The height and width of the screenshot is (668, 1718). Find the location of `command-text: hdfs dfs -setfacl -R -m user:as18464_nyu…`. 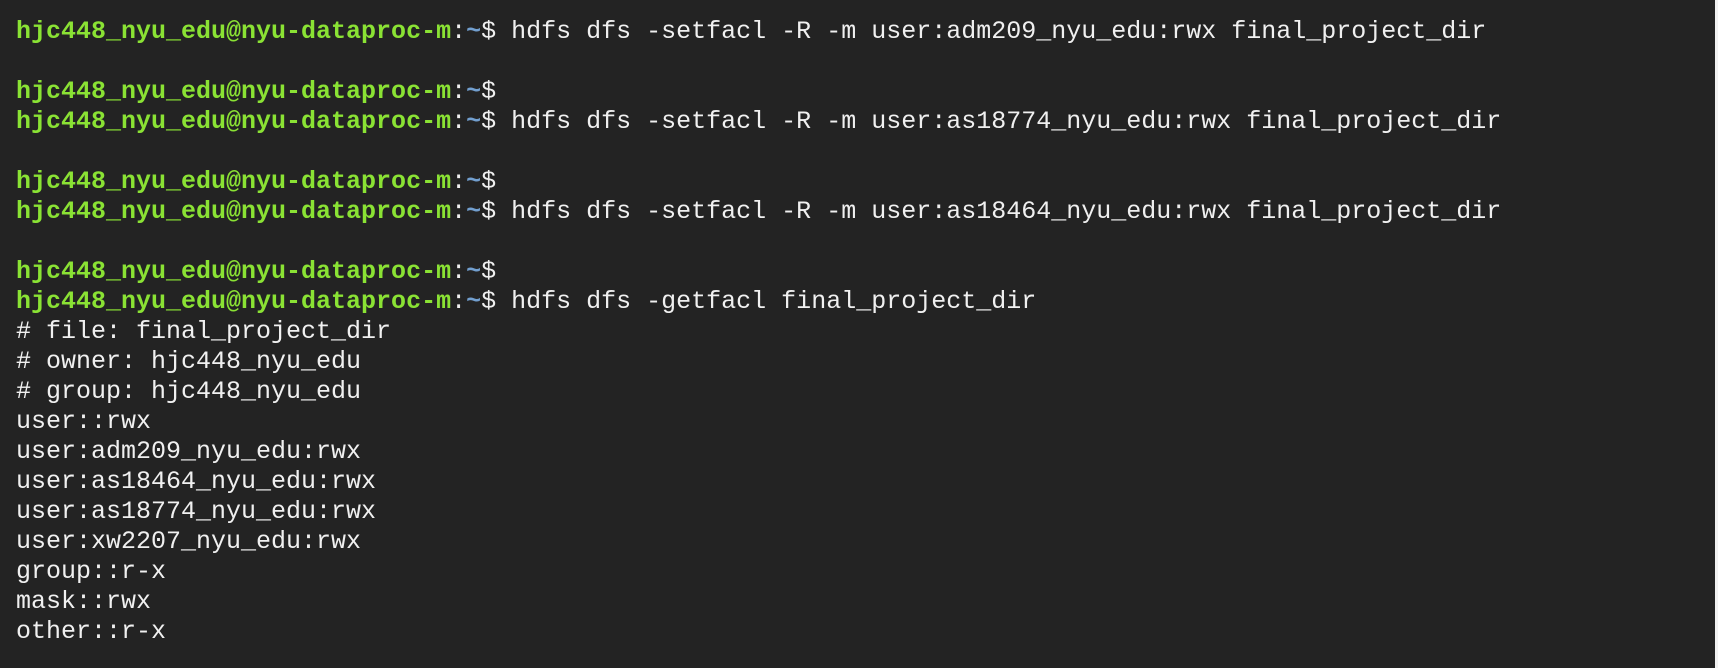

command-text: hdfs dfs -setfacl -R -m user:as18464_nyu… is located at coordinates (1006, 211).